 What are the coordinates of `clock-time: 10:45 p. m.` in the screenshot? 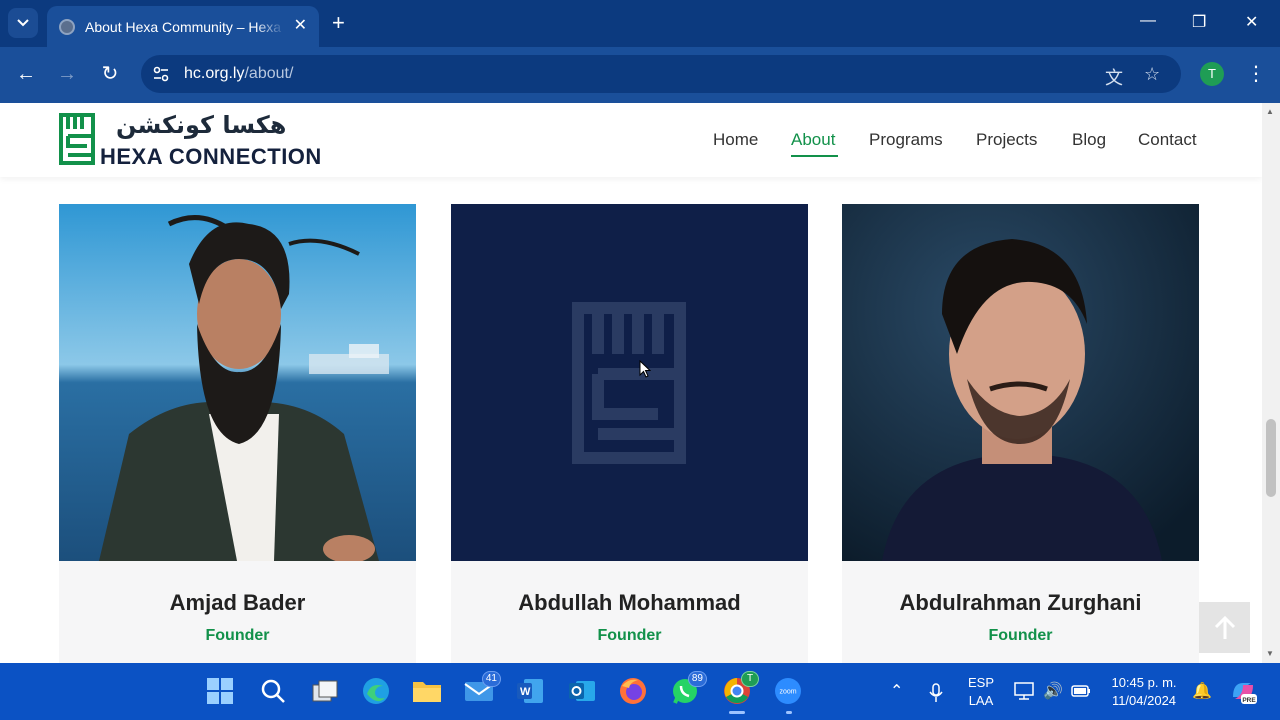 It's located at (1144, 682).